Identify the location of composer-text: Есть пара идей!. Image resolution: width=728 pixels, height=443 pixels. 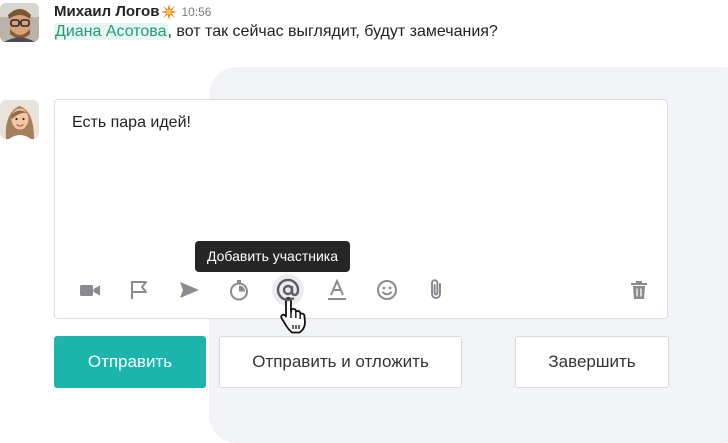
(131, 123).